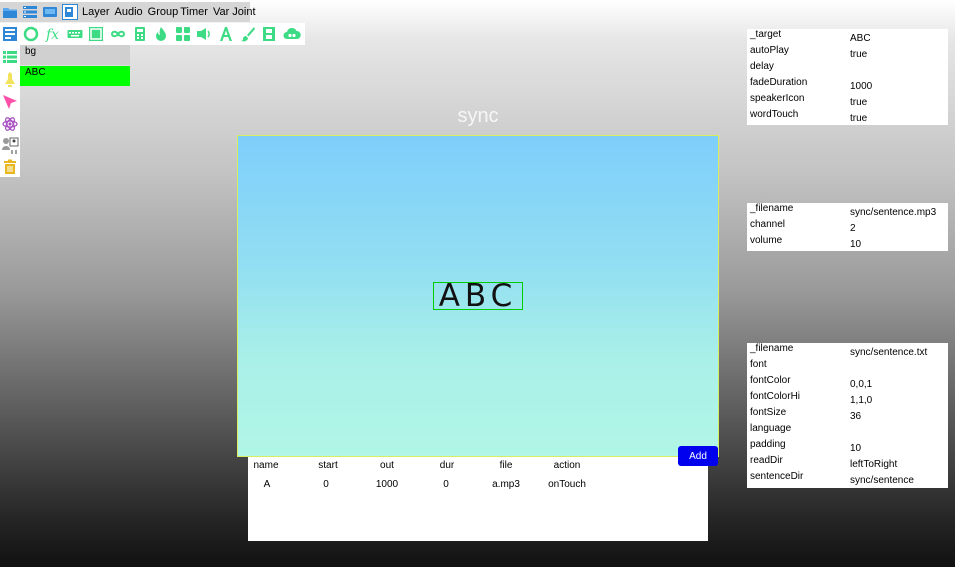 This screenshot has height=567, width=955. What do you see at coordinates (204, 34) in the screenshot?
I see `speaker-icon` at bounding box center [204, 34].